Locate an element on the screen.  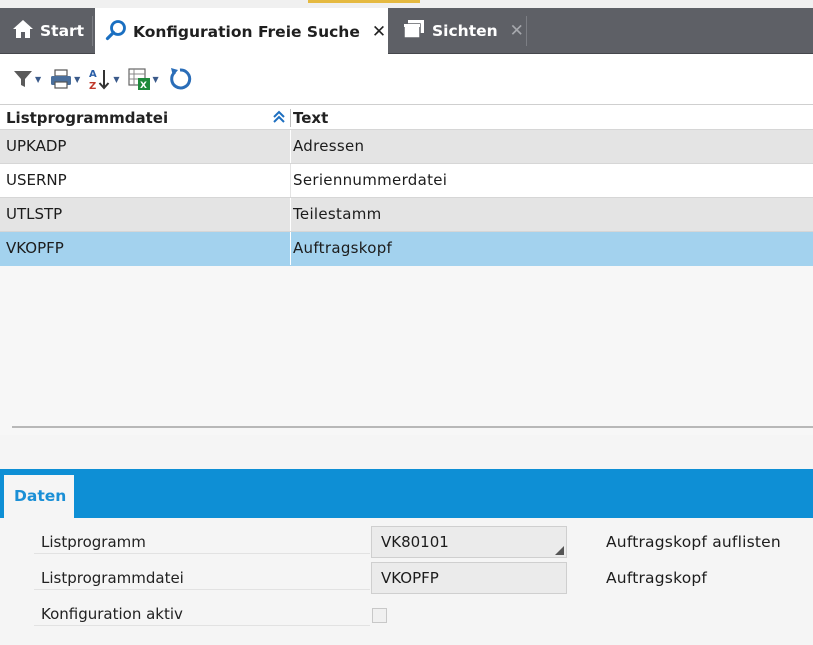
cell-text: Seriennummerdatei is located at coordinates (370, 180).